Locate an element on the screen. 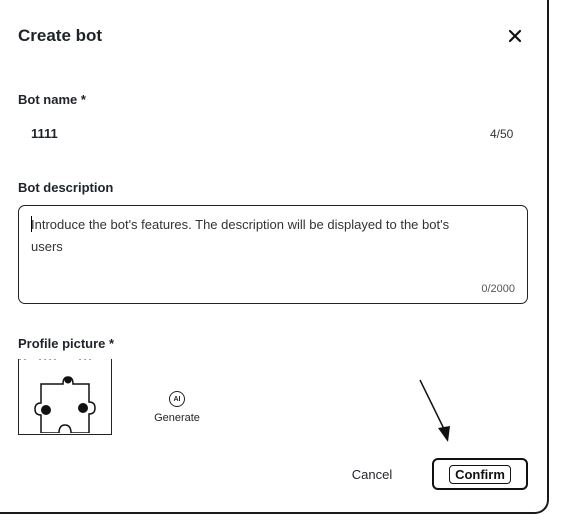  confirm-button: Confirm is located at coordinates (480, 474).